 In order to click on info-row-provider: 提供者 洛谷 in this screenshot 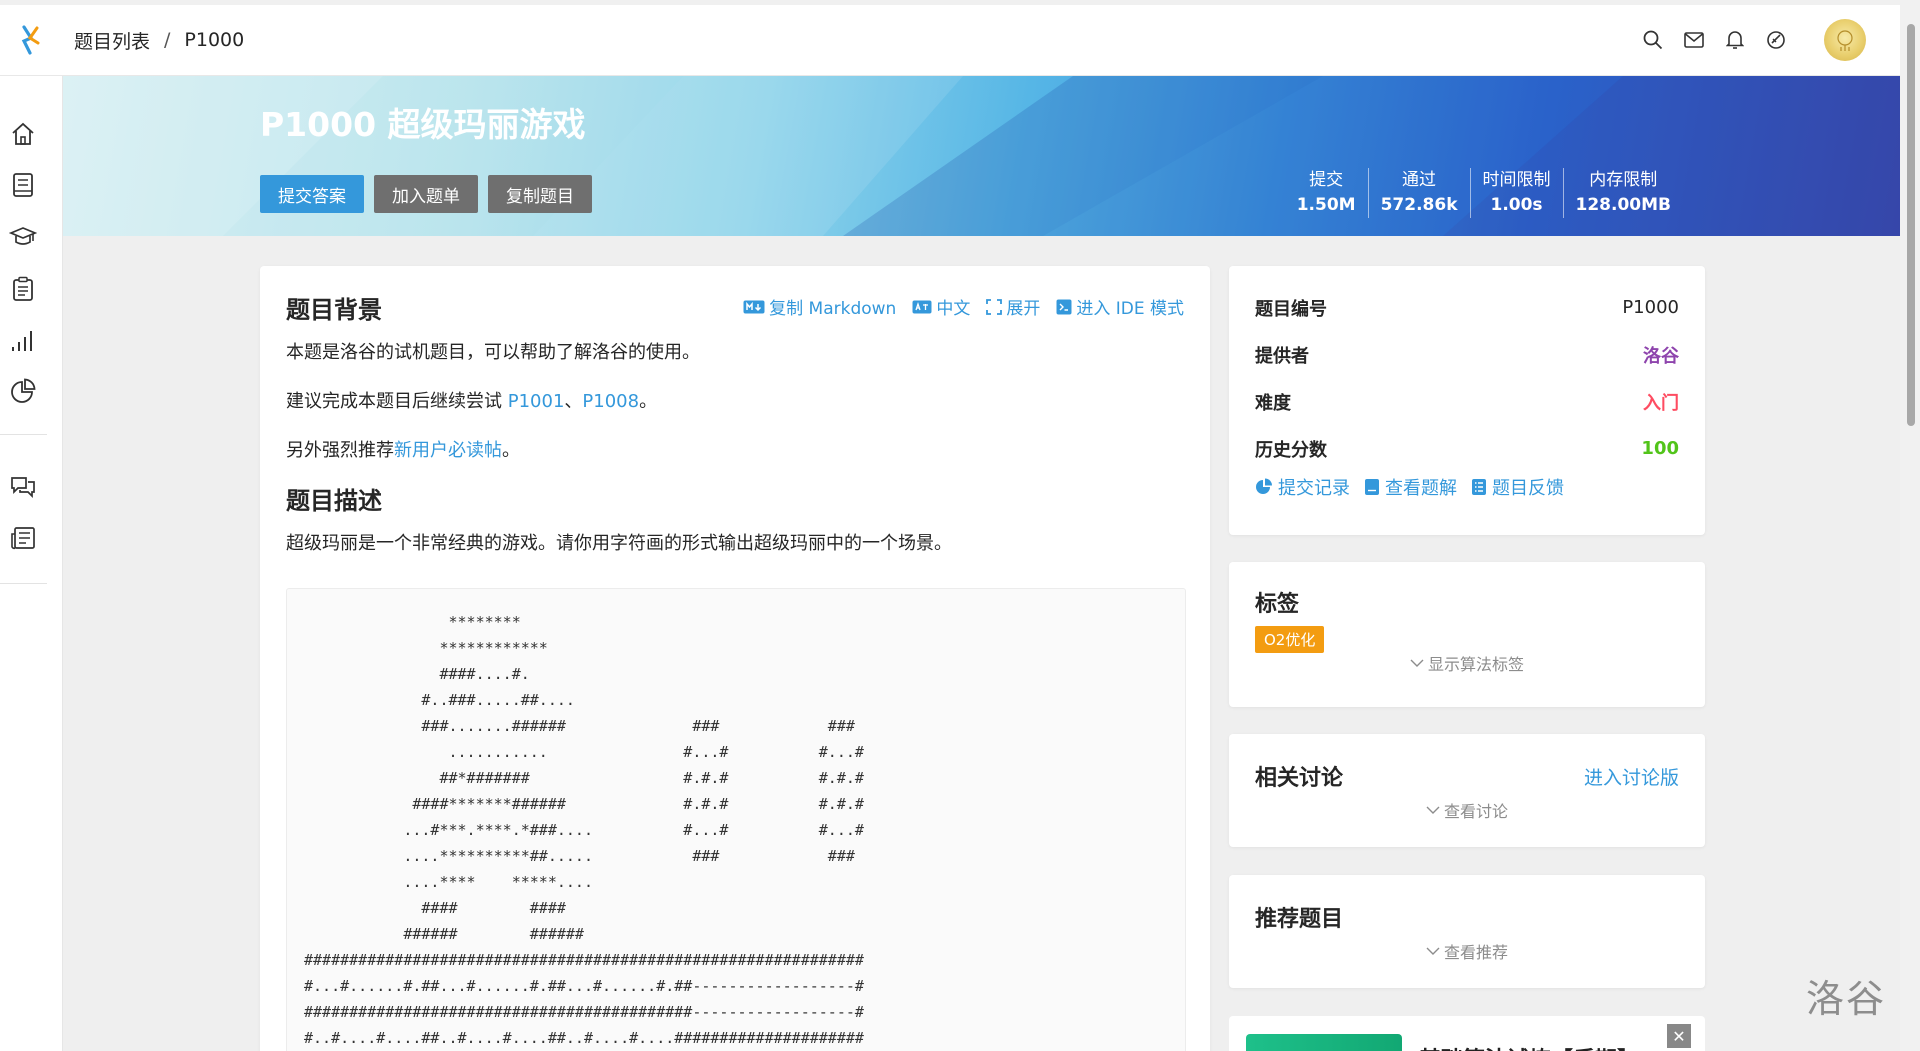, I will do `click(1467, 354)`.